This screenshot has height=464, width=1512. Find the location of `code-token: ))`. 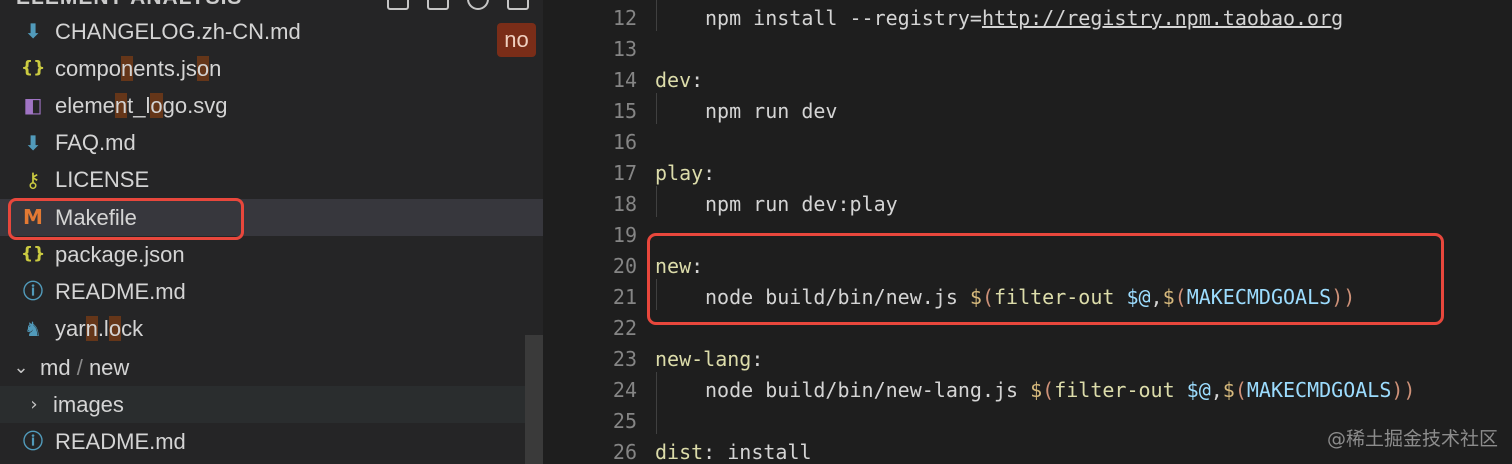

code-token: )) is located at coordinates (1403, 390).